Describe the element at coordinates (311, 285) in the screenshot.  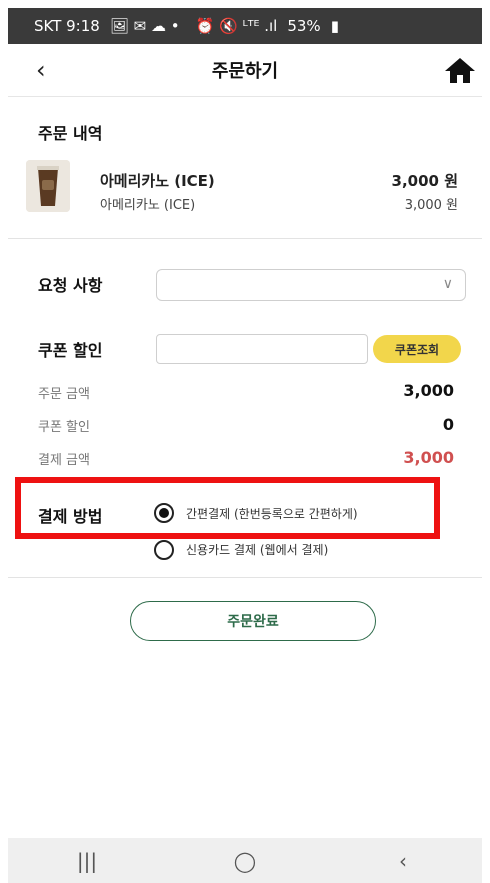
I see `request-select: ∨` at that location.